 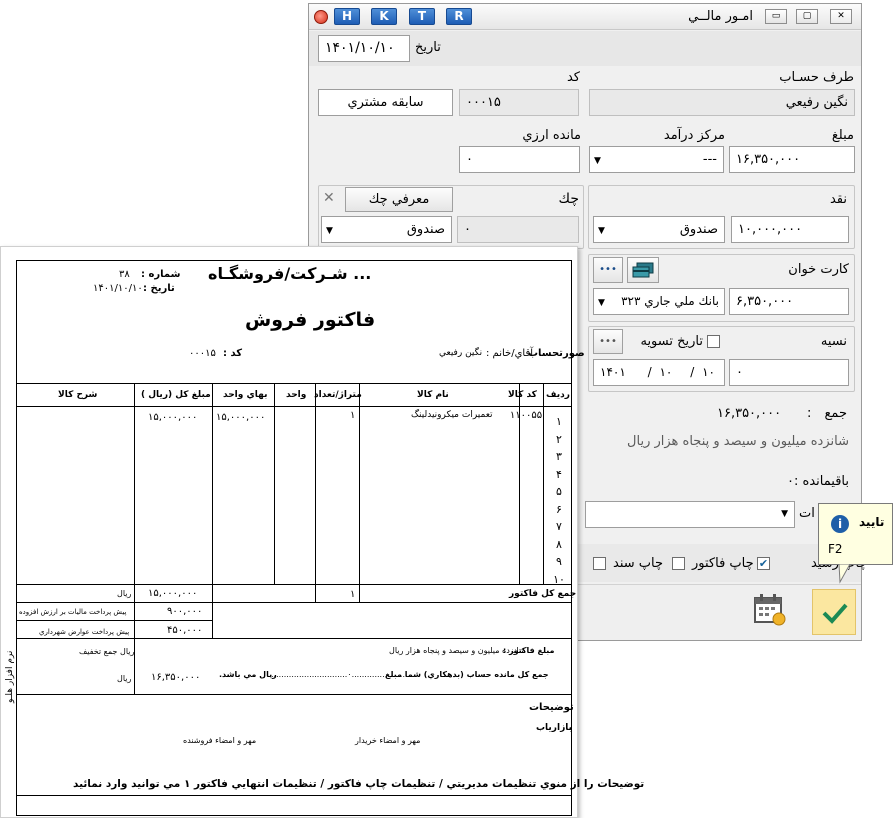 What do you see at coordinates (559, 491) in the screenshot?
I see `row-number: ۵` at bounding box center [559, 491].